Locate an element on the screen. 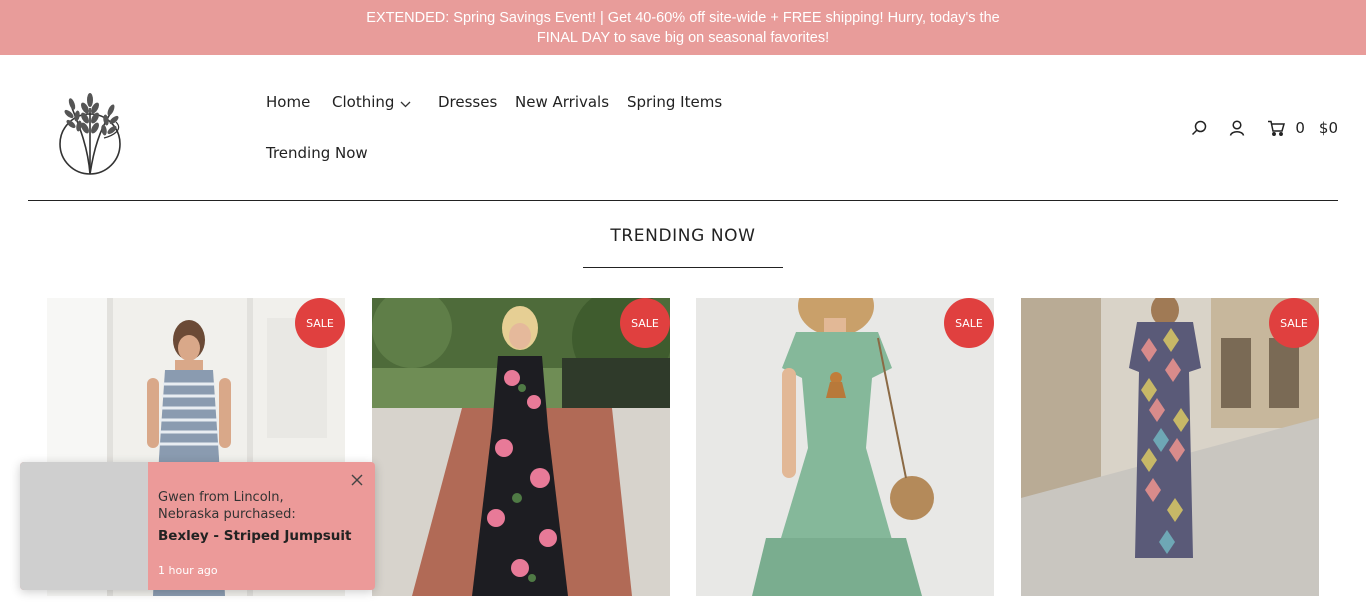 This screenshot has width=1366, height=610. title-underline is located at coordinates (683, 267).